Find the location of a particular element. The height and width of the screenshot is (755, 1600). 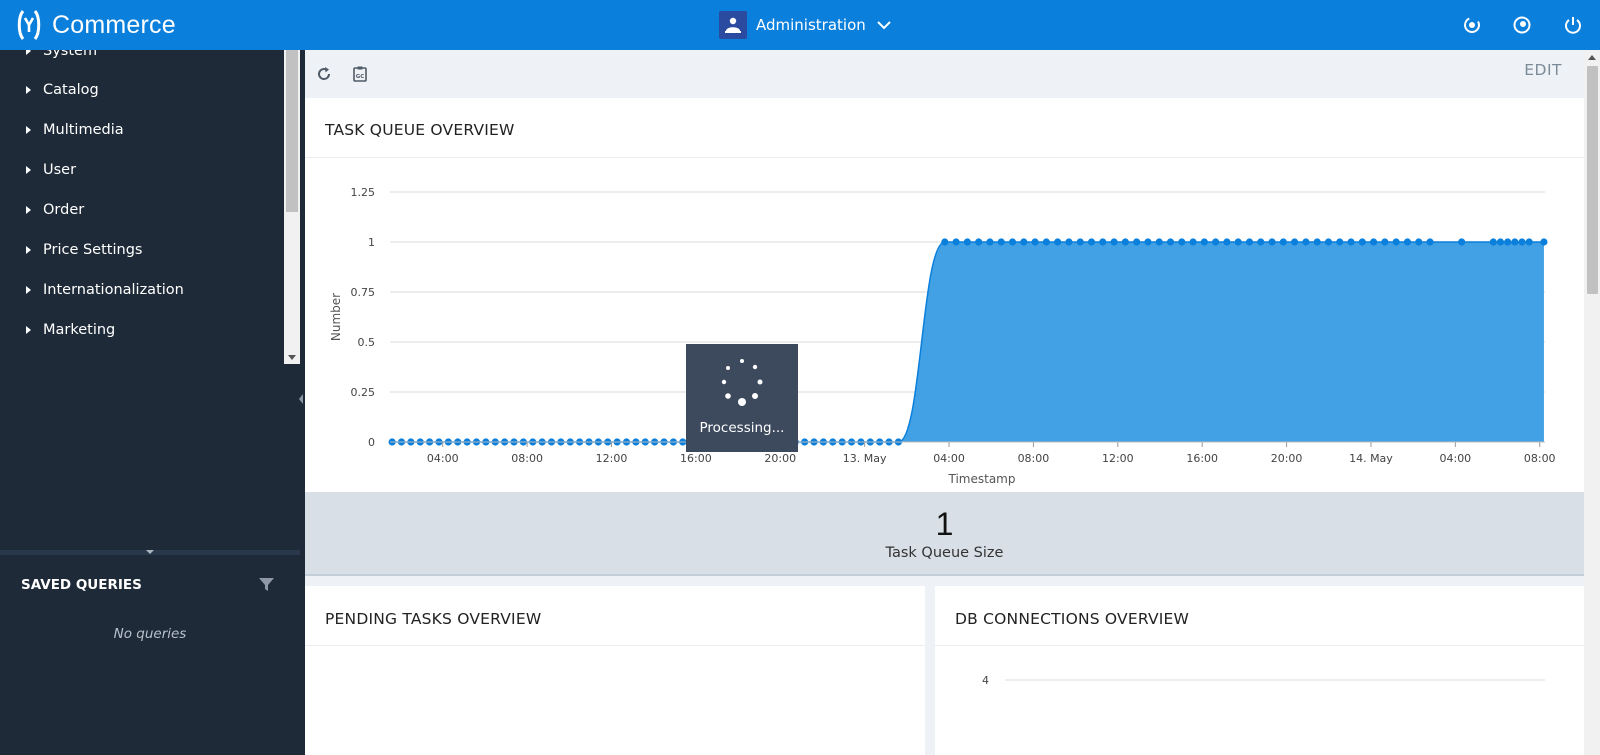

svg-text: GC is located at coordinates (360, 77).